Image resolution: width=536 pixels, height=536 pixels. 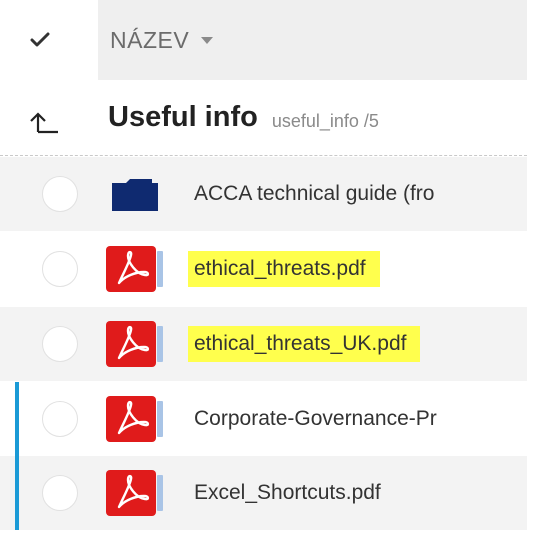 I want to click on list-item: Corporate-Governance-Pr, so click(x=263, y=419).